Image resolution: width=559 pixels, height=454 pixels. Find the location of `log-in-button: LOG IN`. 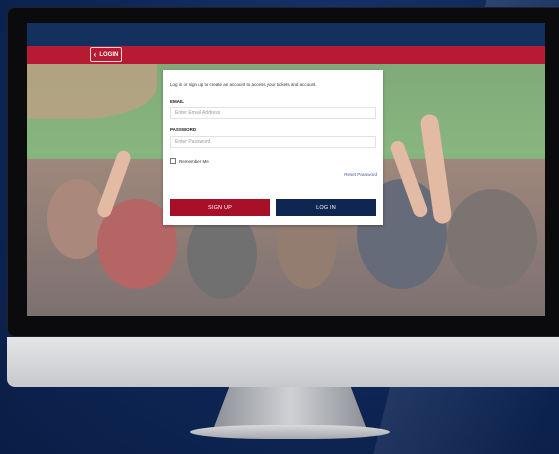

log-in-button: LOG IN is located at coordinates (326, 207).